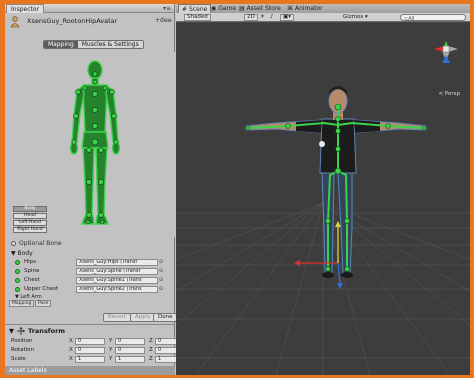  I want to click on position-label: Position, so click(22, 341).